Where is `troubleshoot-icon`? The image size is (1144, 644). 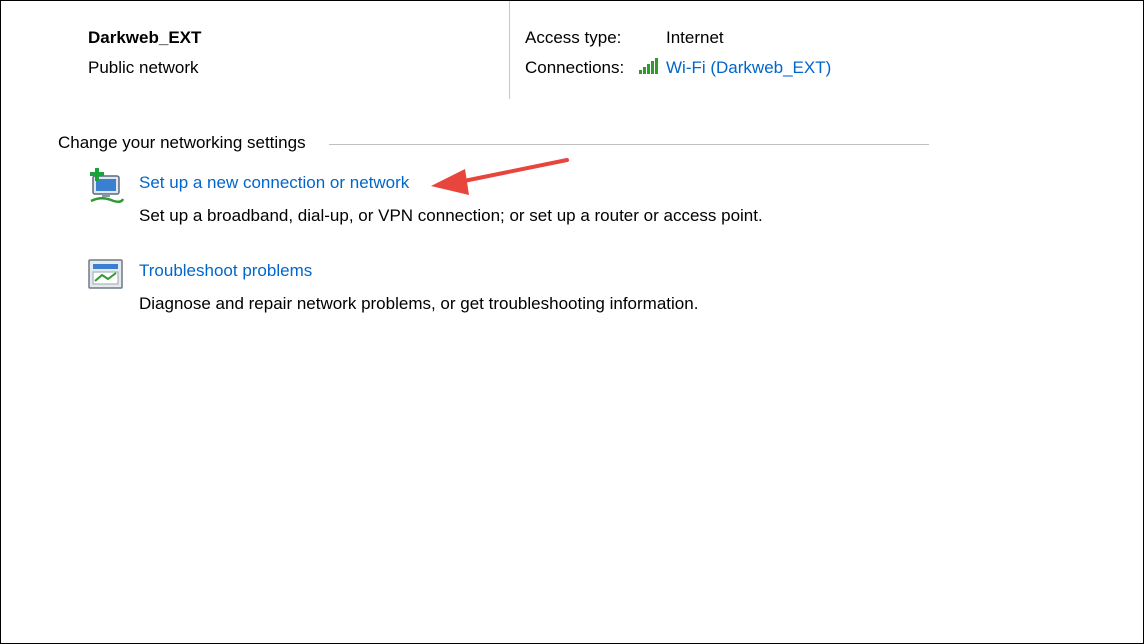
troubleshoot-icon is located at coordinates (106, 277).